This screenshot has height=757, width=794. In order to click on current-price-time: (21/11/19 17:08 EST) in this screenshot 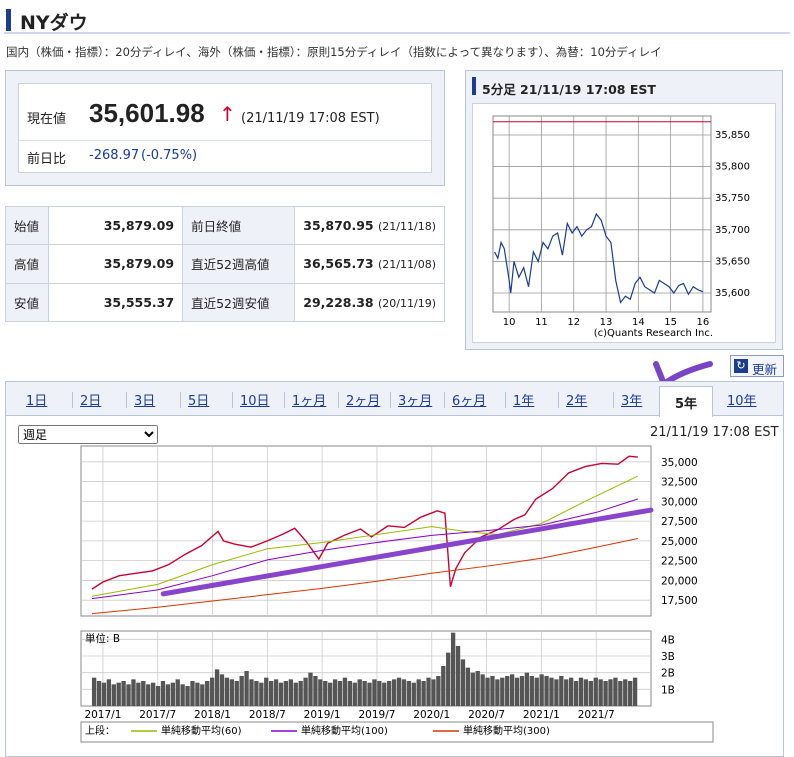, I will do `click(310, 118)`.